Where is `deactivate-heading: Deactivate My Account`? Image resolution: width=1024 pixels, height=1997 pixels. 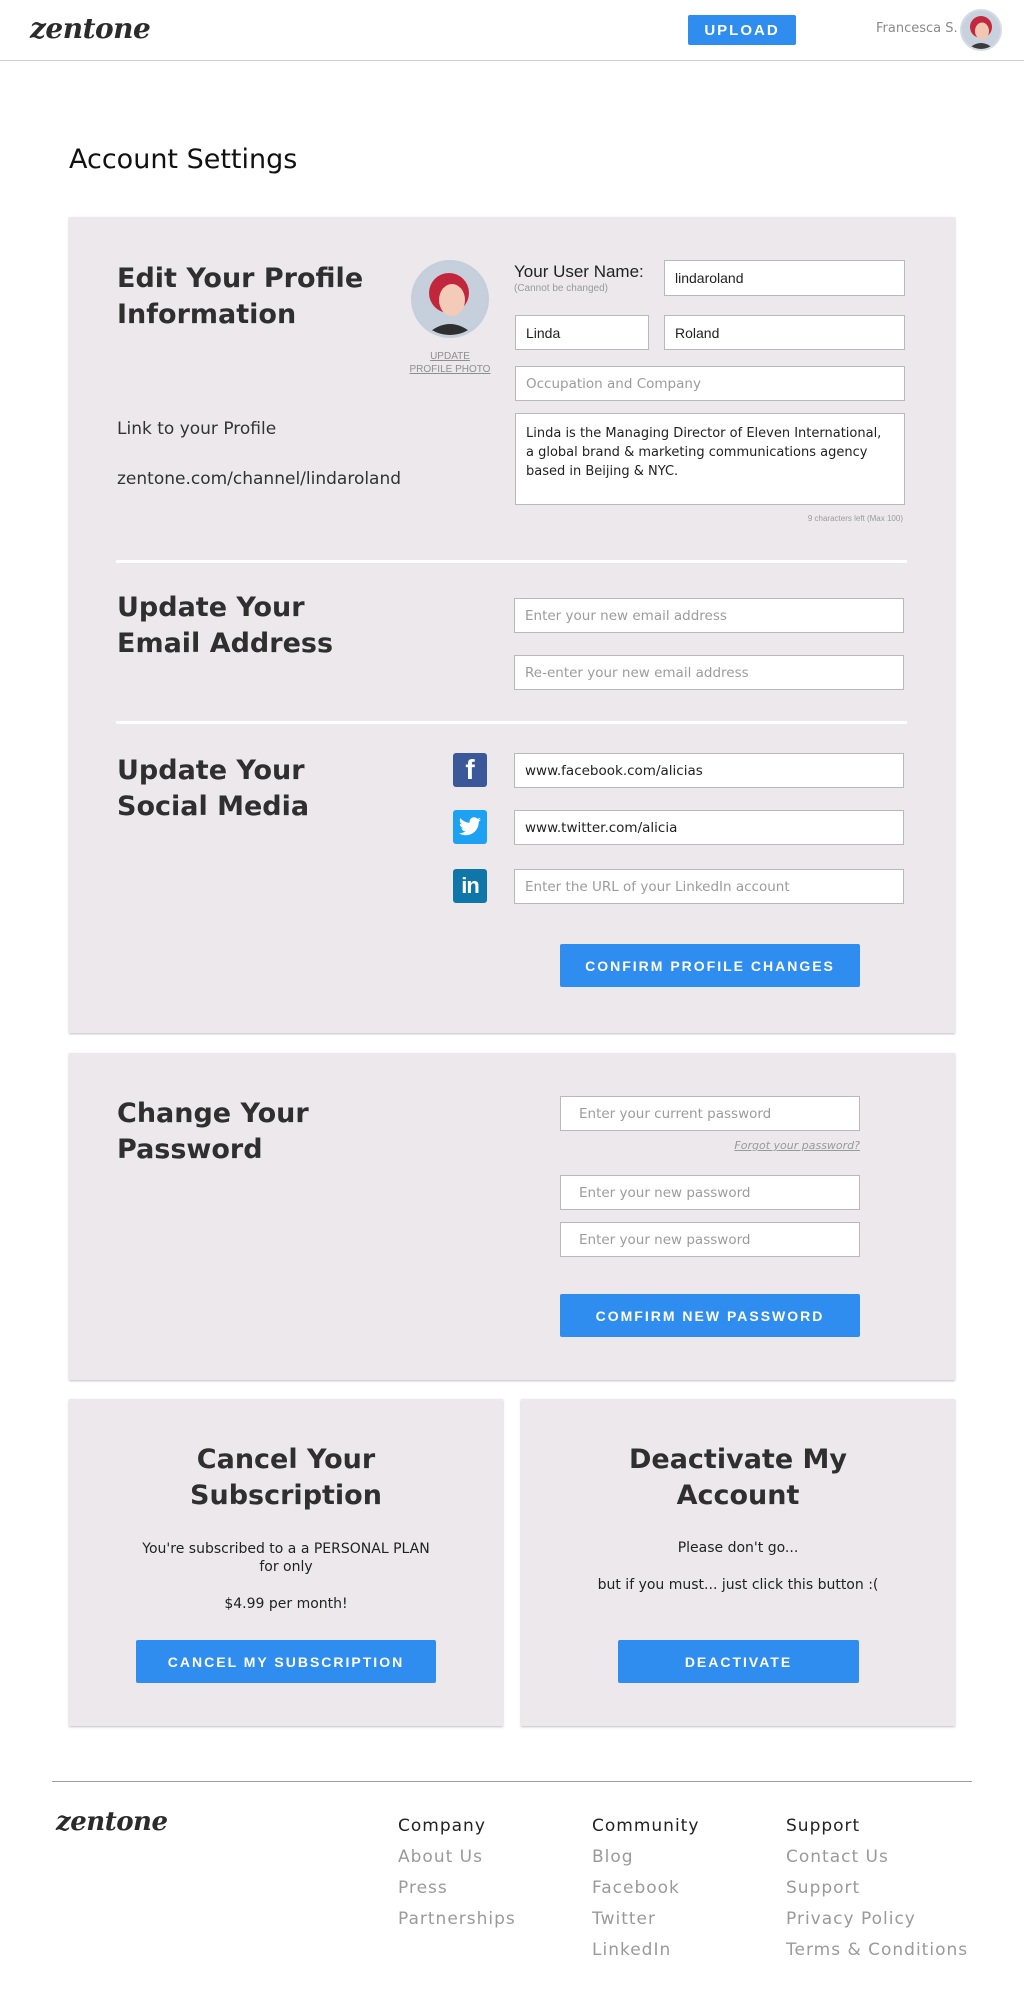 deactivate-heading: Deactivate My Account is located at coordinates (738, 1478).